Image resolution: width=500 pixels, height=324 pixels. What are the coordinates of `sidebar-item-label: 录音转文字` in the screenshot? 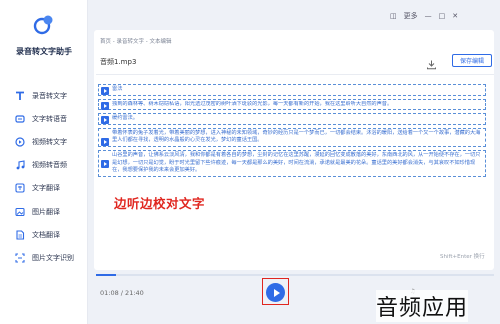 It's located at (49, 95).